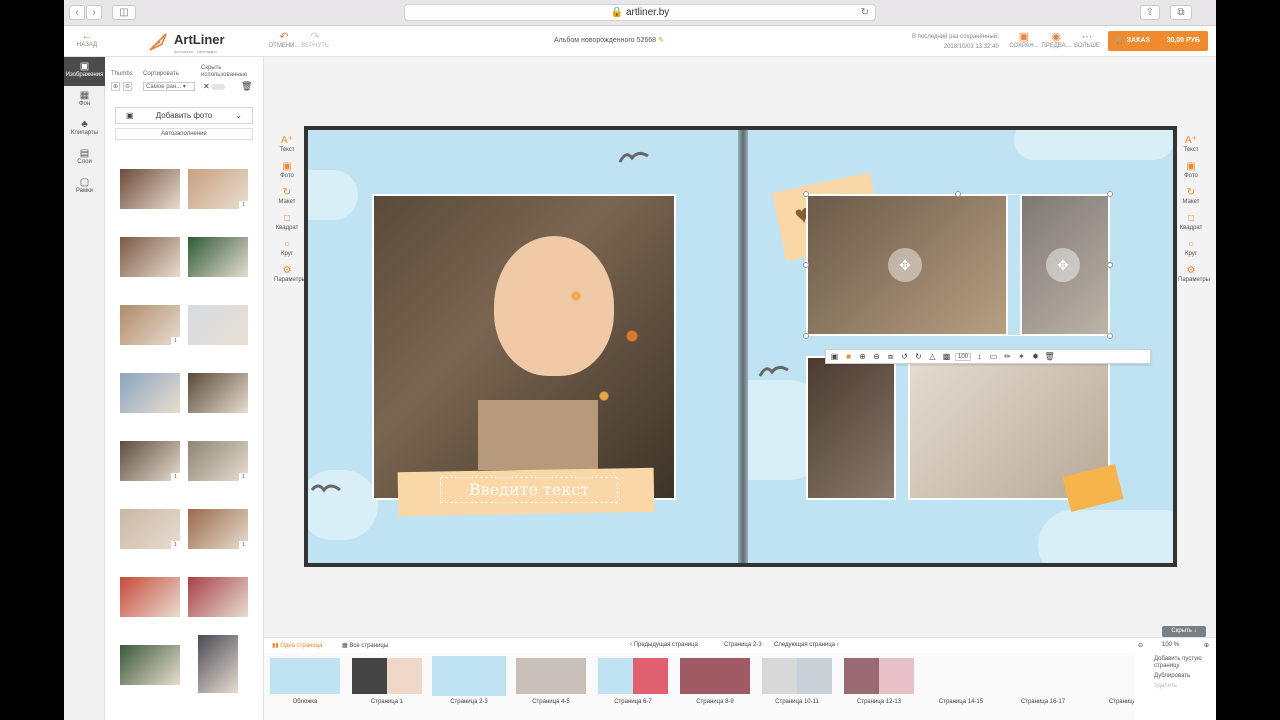 The width and height of the screenshot is (1280, 720). What do you see at coordinates (84, 187) in the screenshot?
I see `tab-frames: ▢ Рамки` at bounding box center [84, 187].